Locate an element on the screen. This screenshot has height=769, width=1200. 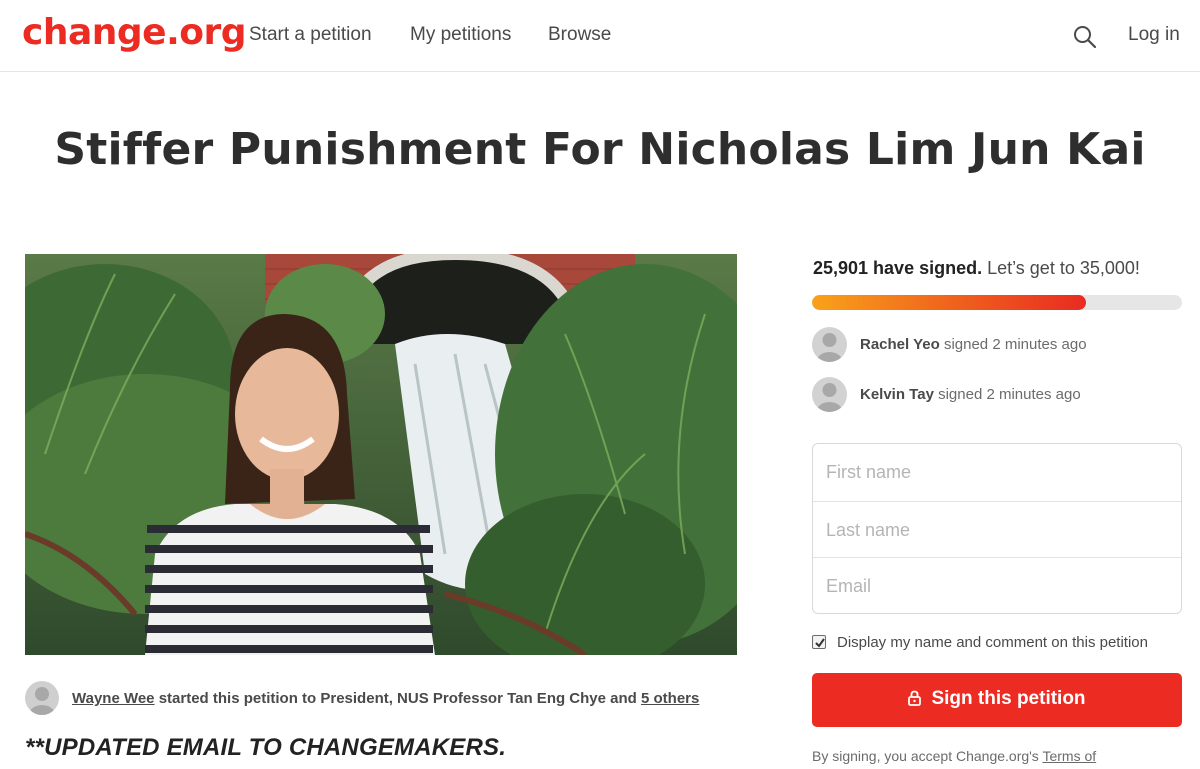
checkmark-icon is located at coordinates (820, 643).